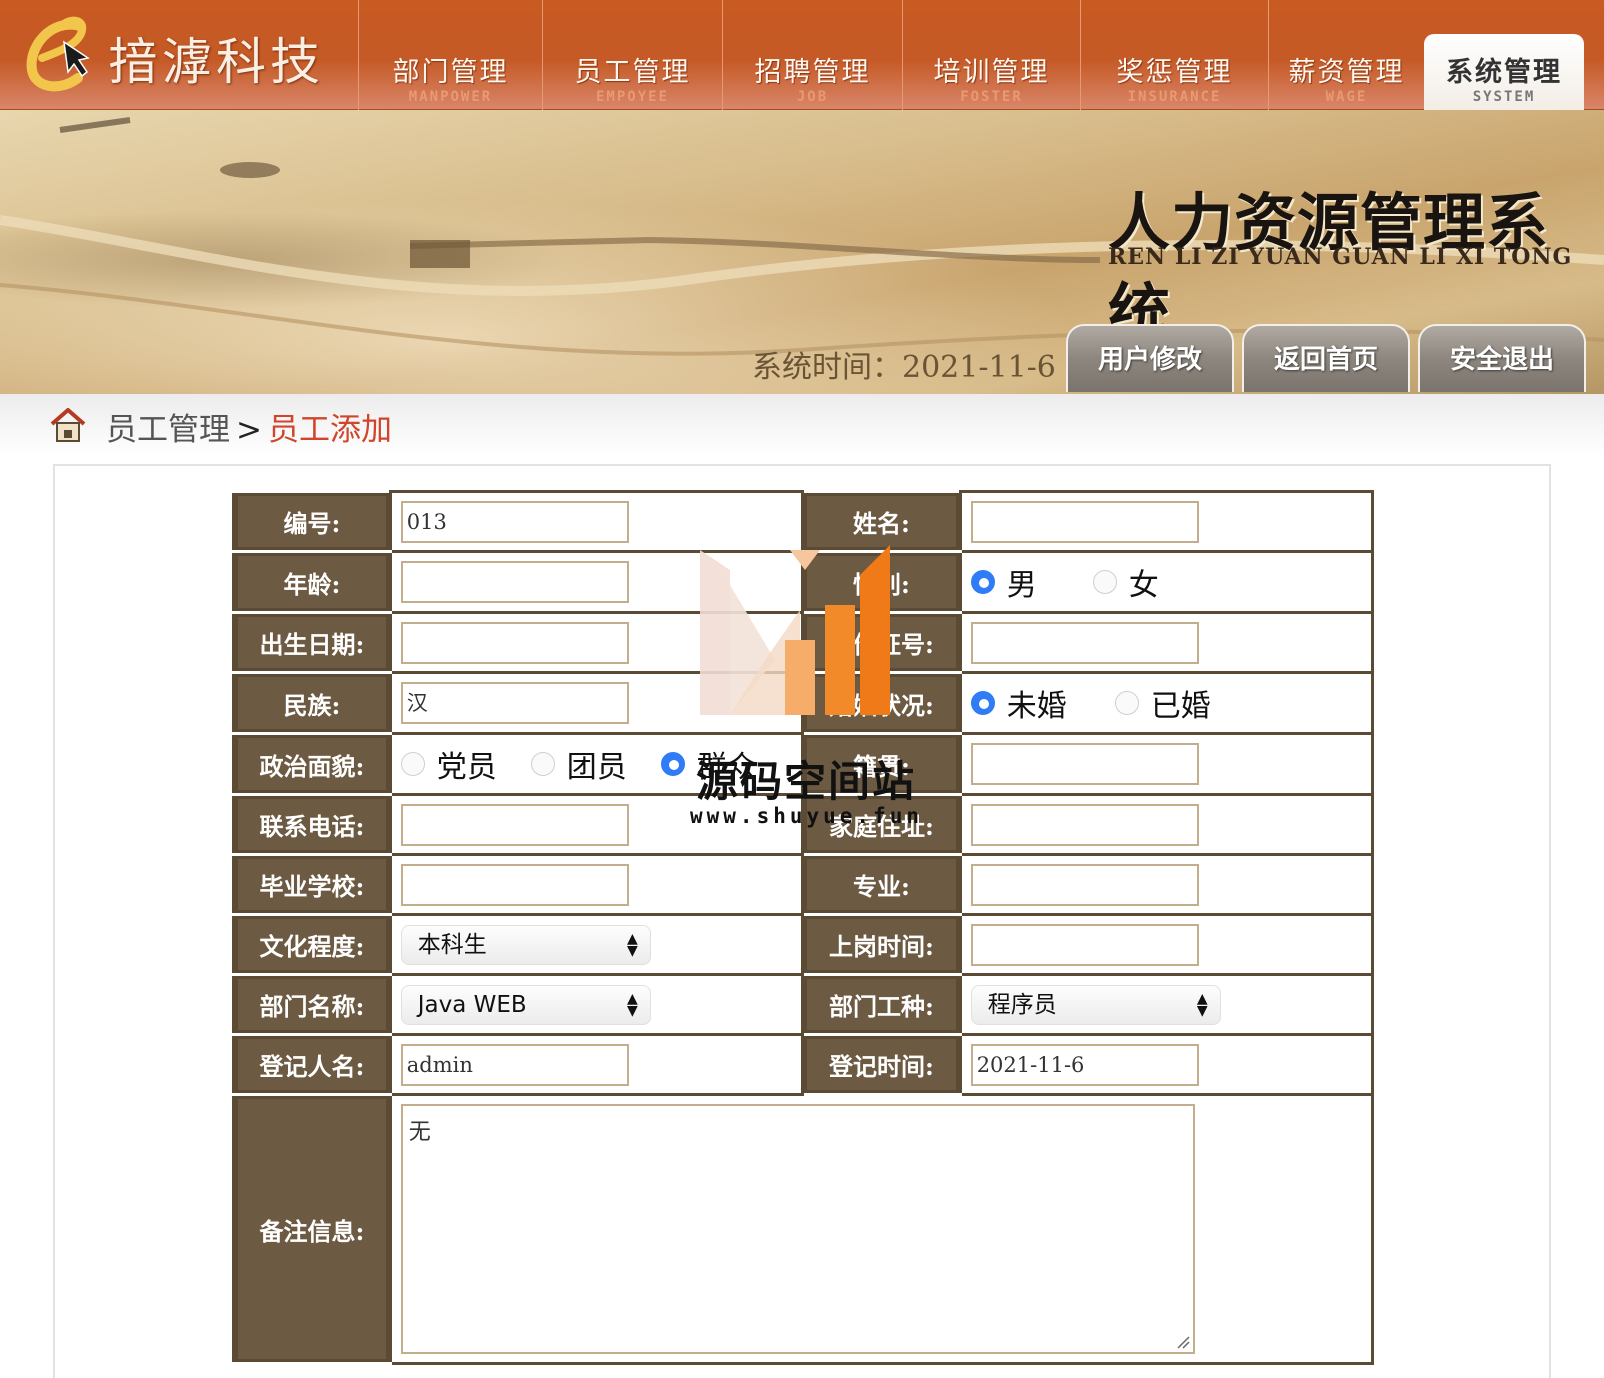  I want to click on marital-option-married: 已婚, so click(1162, 703).